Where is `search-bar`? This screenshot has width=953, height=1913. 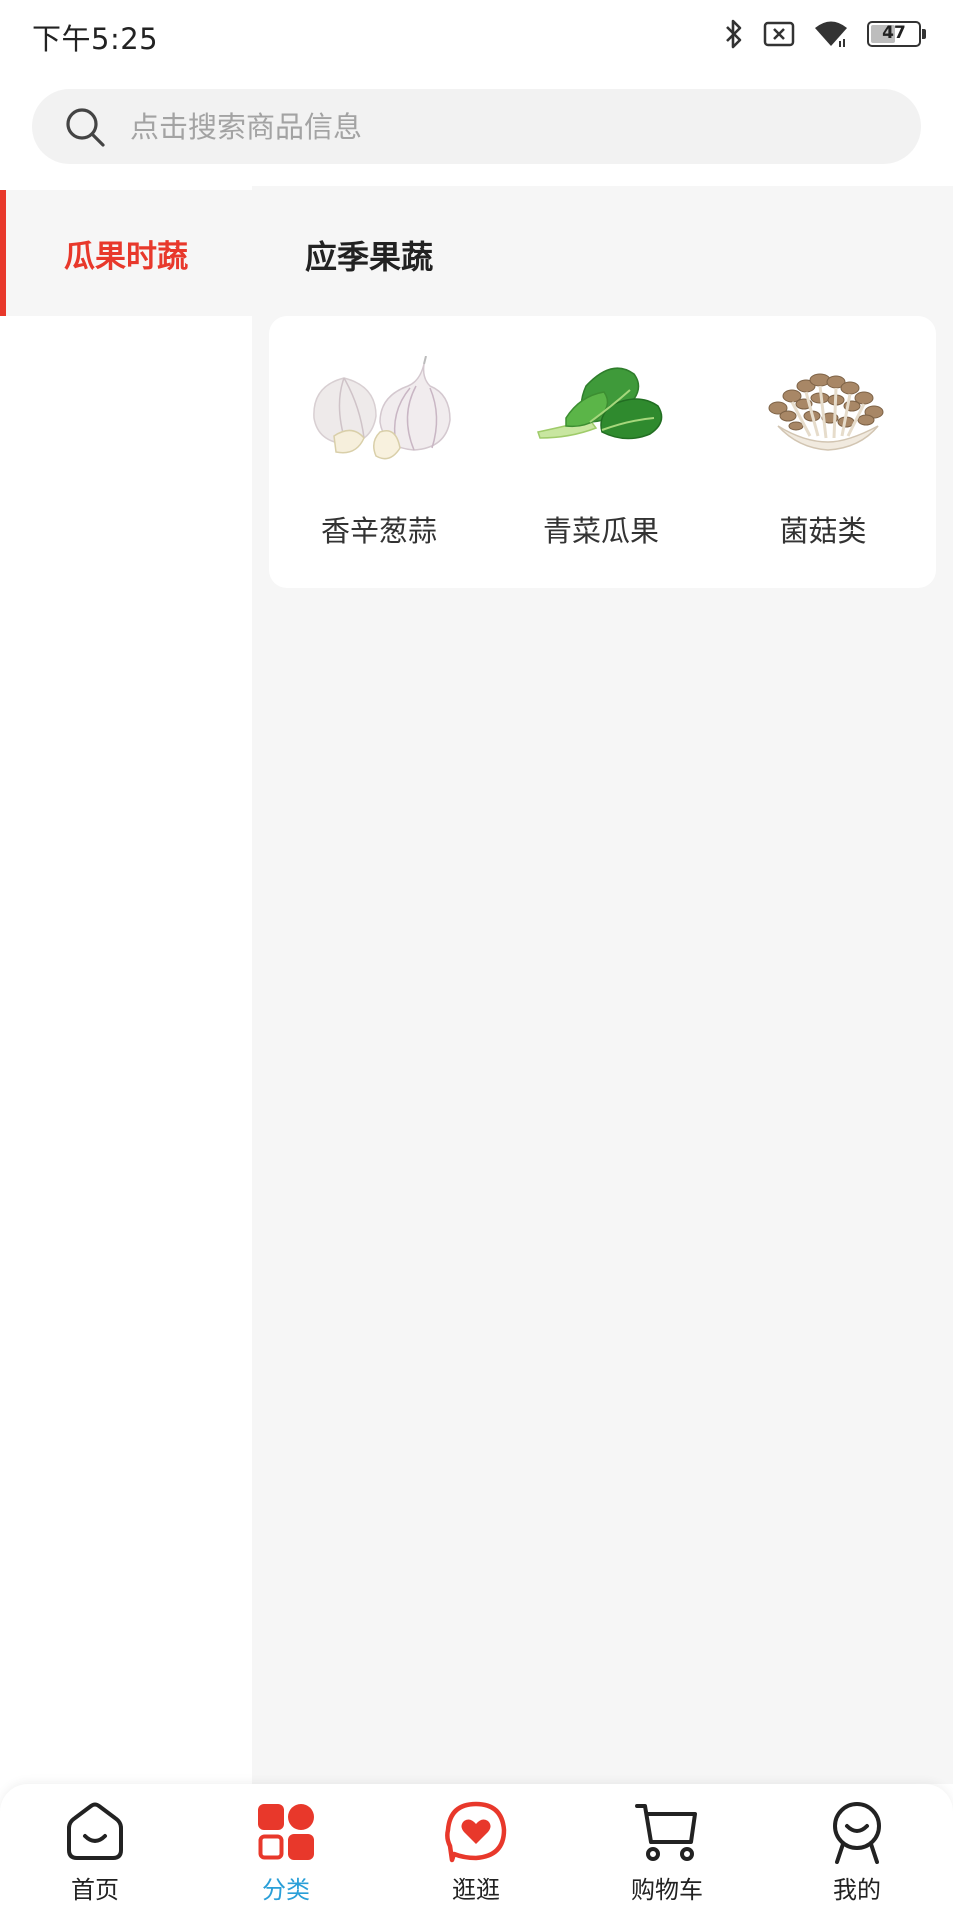
search-bar is located at coordinates (476, 126).